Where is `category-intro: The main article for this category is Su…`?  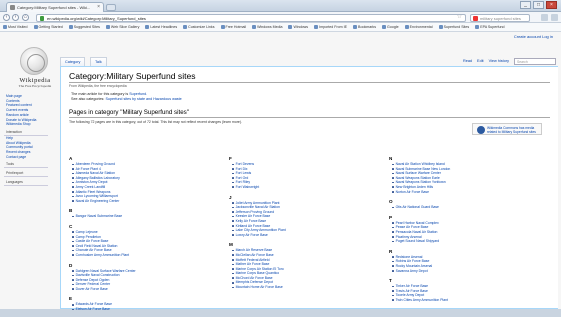
category-intro: The main article for this category is Su… is located at coordinates (126, 97).